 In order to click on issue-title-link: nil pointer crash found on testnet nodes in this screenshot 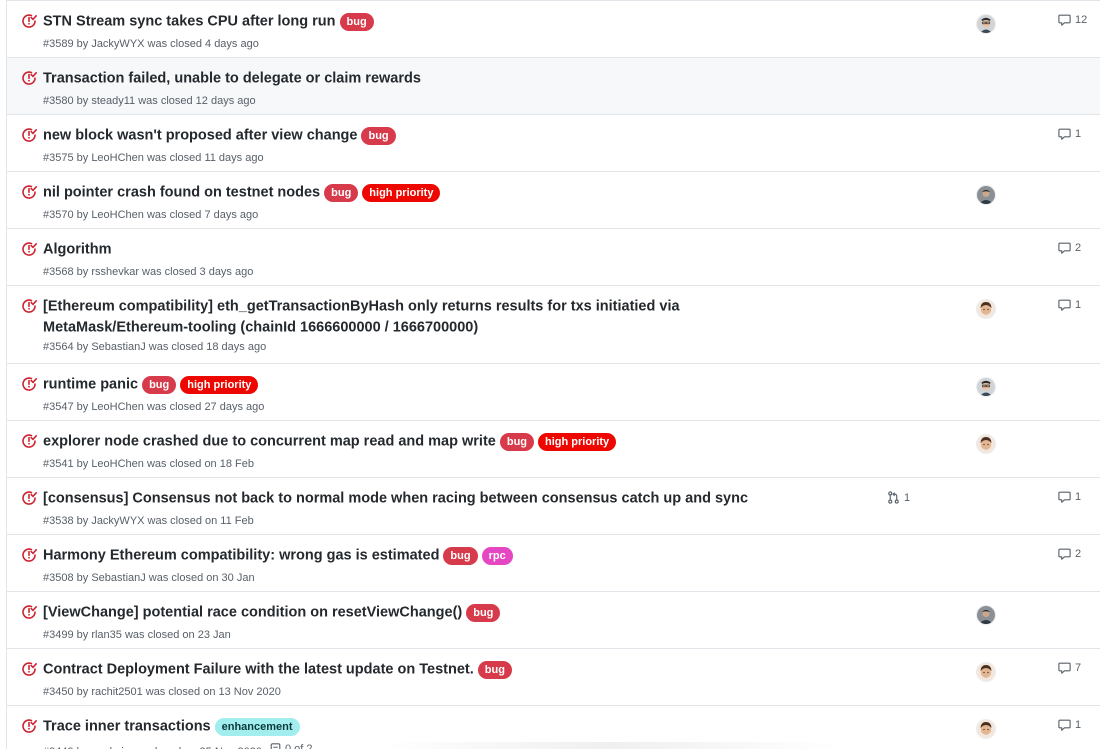, I will do `click(181, 192)`.